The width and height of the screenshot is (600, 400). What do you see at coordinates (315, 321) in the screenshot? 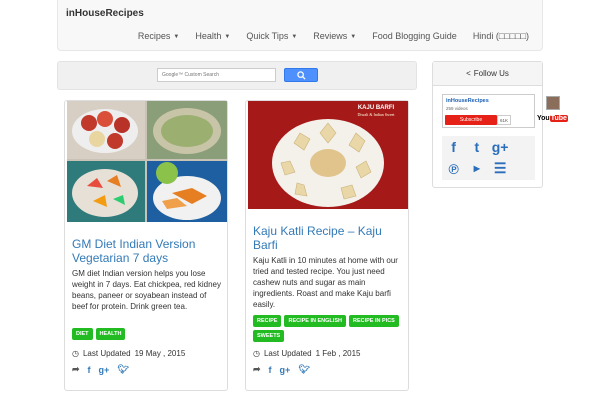
I see `tag-recipe-in-english: RECIPE IN ENGLISH` at bounding box center [315, 321].